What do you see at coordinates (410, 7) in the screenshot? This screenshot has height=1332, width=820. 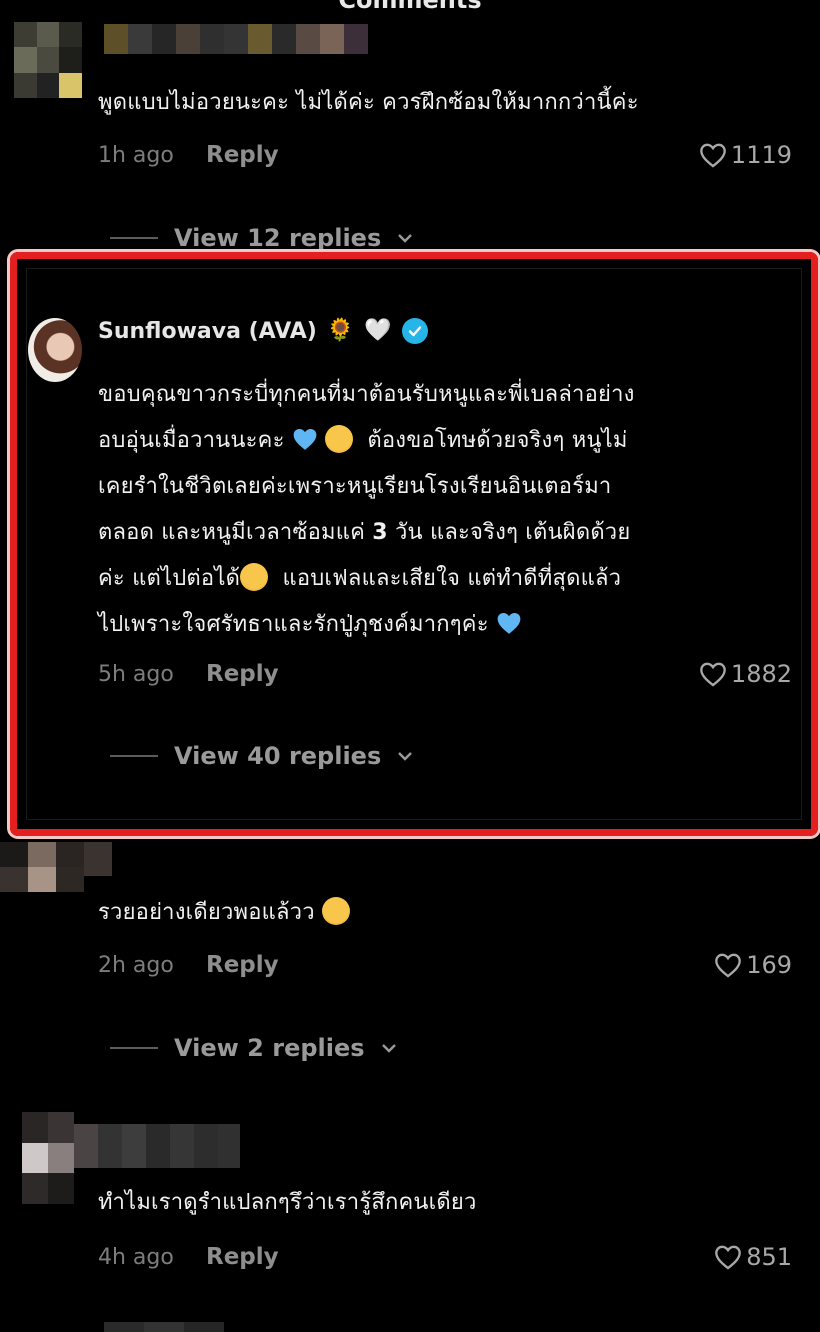 I see `comments-header-title: Comments` at bounding box center [410, 7].